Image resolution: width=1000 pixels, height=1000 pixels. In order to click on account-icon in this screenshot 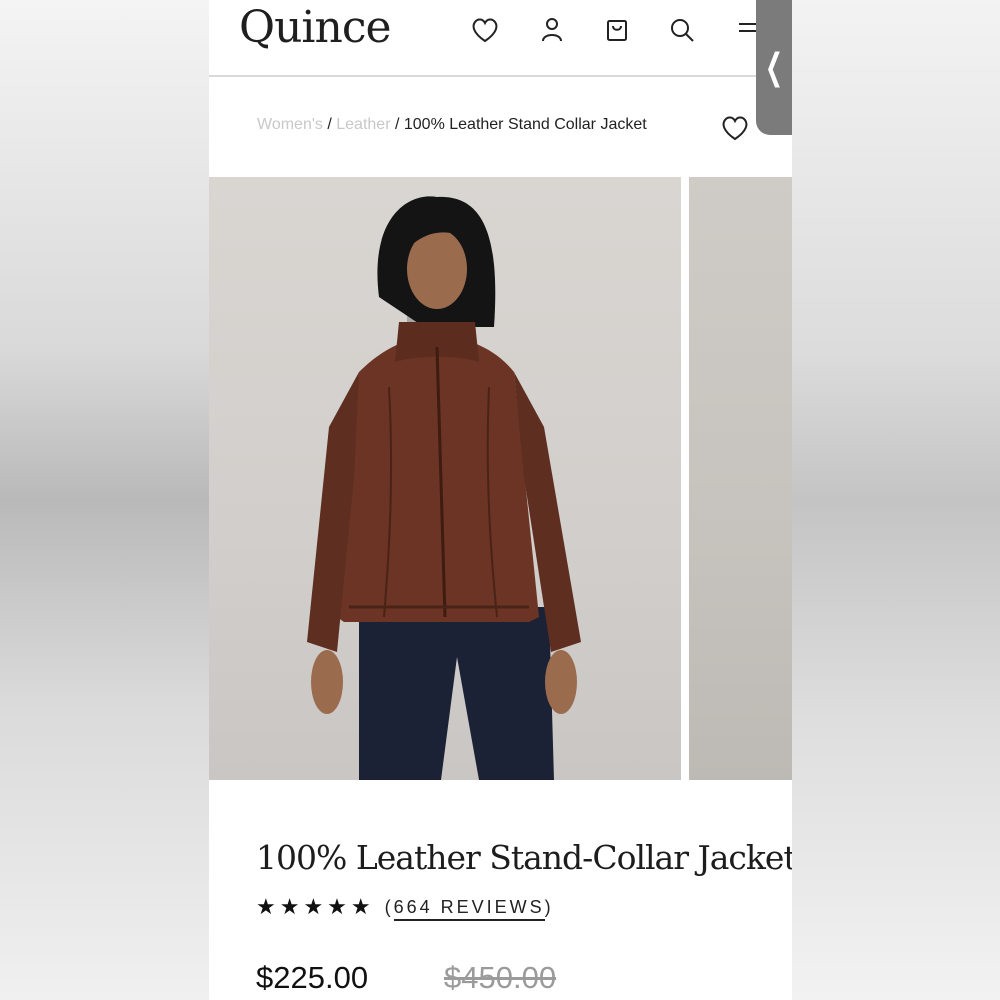, I will do `click(552, 30)`.